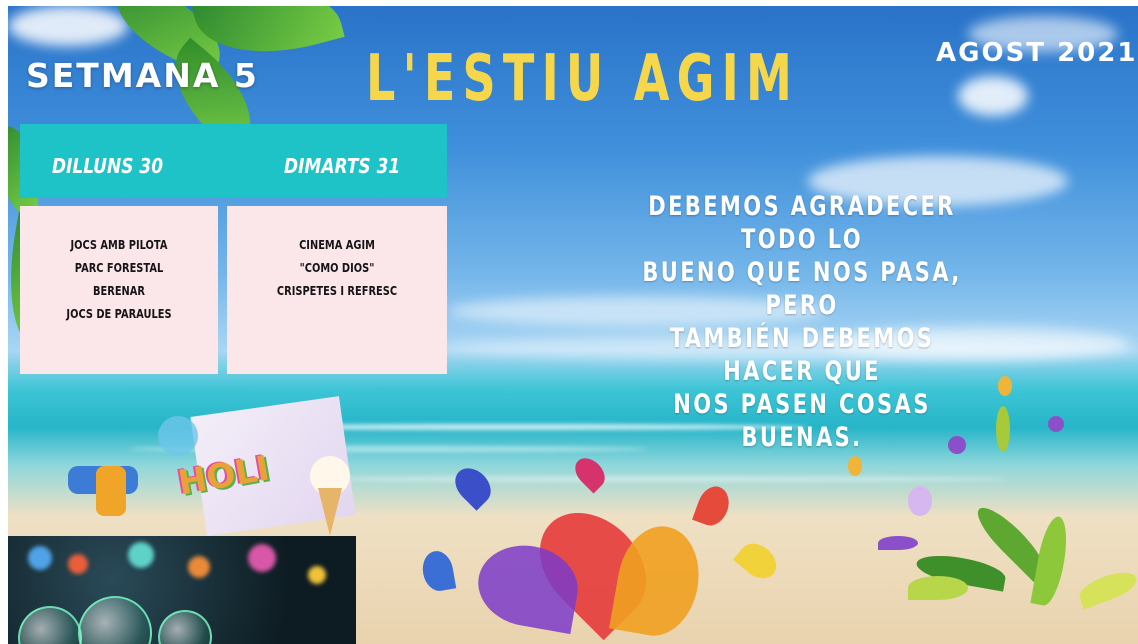 The width and height of the screenshot is (1138, 644). I want to click on activity-item: CINEMA AGIM, so click(337, 245).